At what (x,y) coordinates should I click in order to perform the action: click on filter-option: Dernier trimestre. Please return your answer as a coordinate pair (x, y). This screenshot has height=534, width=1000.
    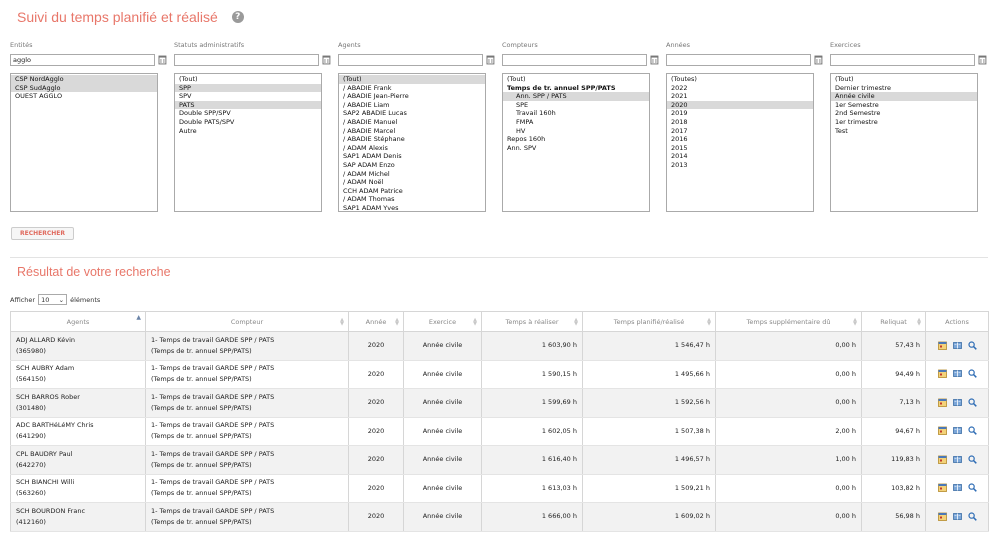
    Looking at the image, I should click on (904, 88).